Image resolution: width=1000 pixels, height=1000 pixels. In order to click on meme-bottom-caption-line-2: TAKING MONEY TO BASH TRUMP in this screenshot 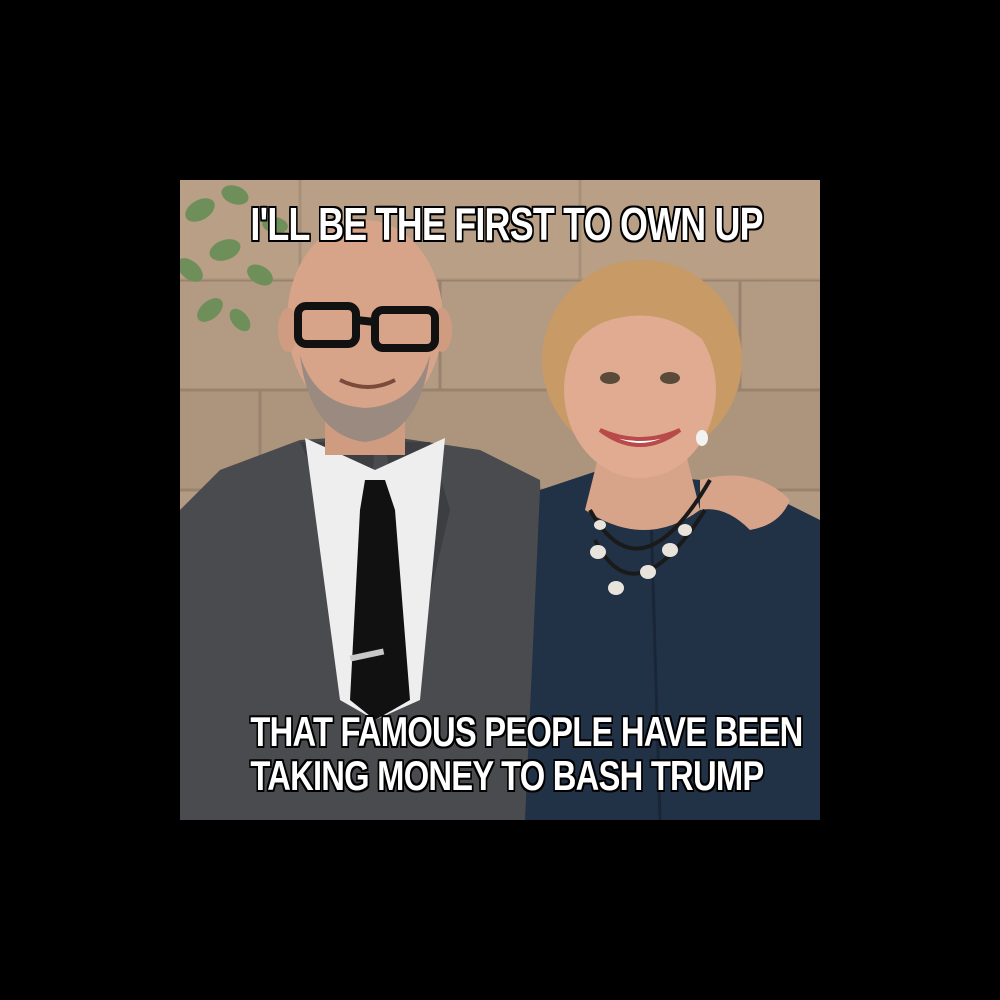, I will do `click(507, 775)`.